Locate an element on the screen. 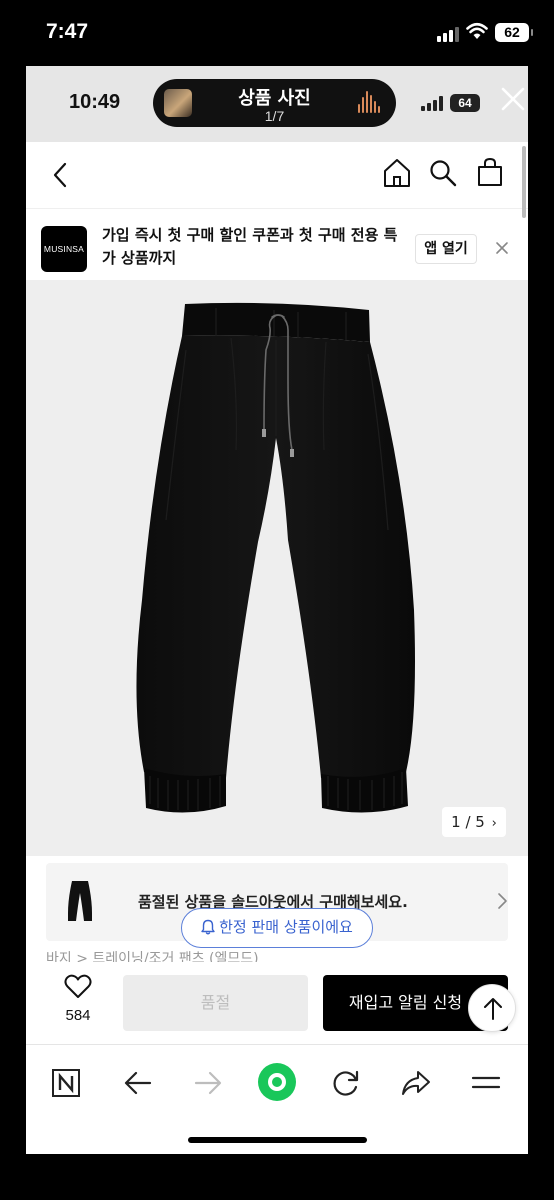  browser-refresh-button is located at coordinates (346, 1083).